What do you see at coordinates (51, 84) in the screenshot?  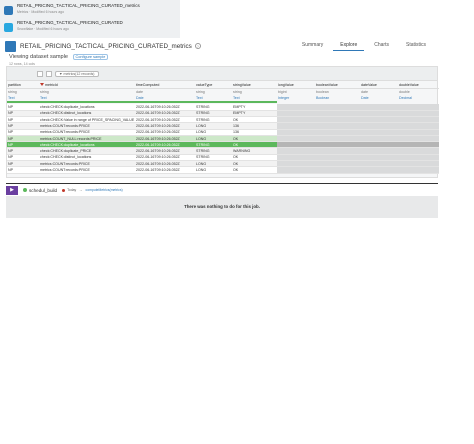 I see `column-name: metricId` at bounding box center [51, 84].